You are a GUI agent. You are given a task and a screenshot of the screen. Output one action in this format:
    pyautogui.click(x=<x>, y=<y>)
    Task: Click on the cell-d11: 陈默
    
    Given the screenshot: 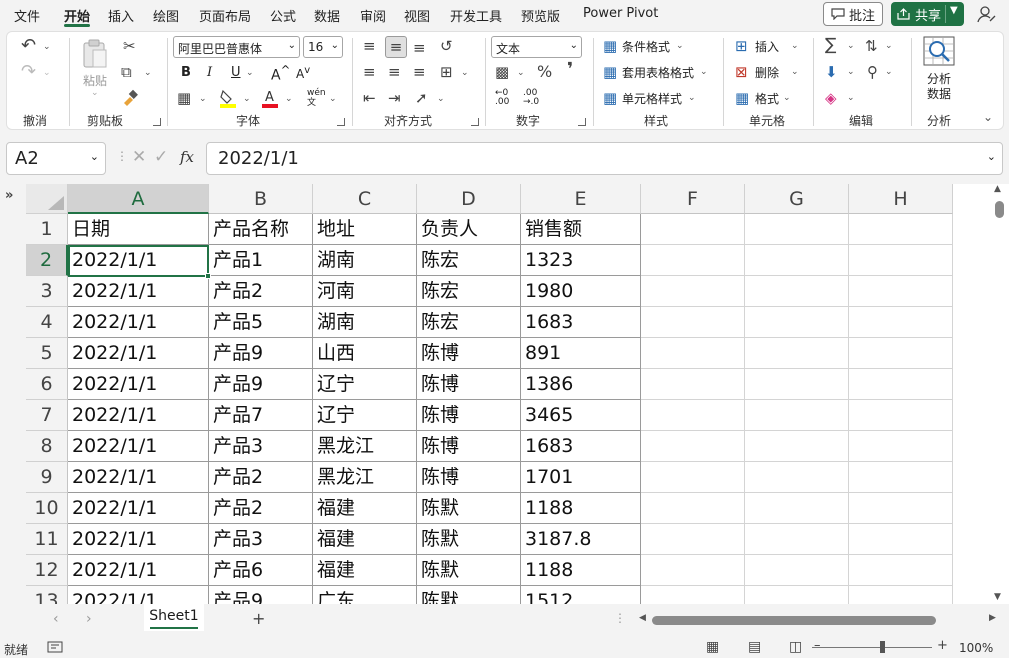 What is the action you would take?
    pyautogui.click(x=469, y=539)
    